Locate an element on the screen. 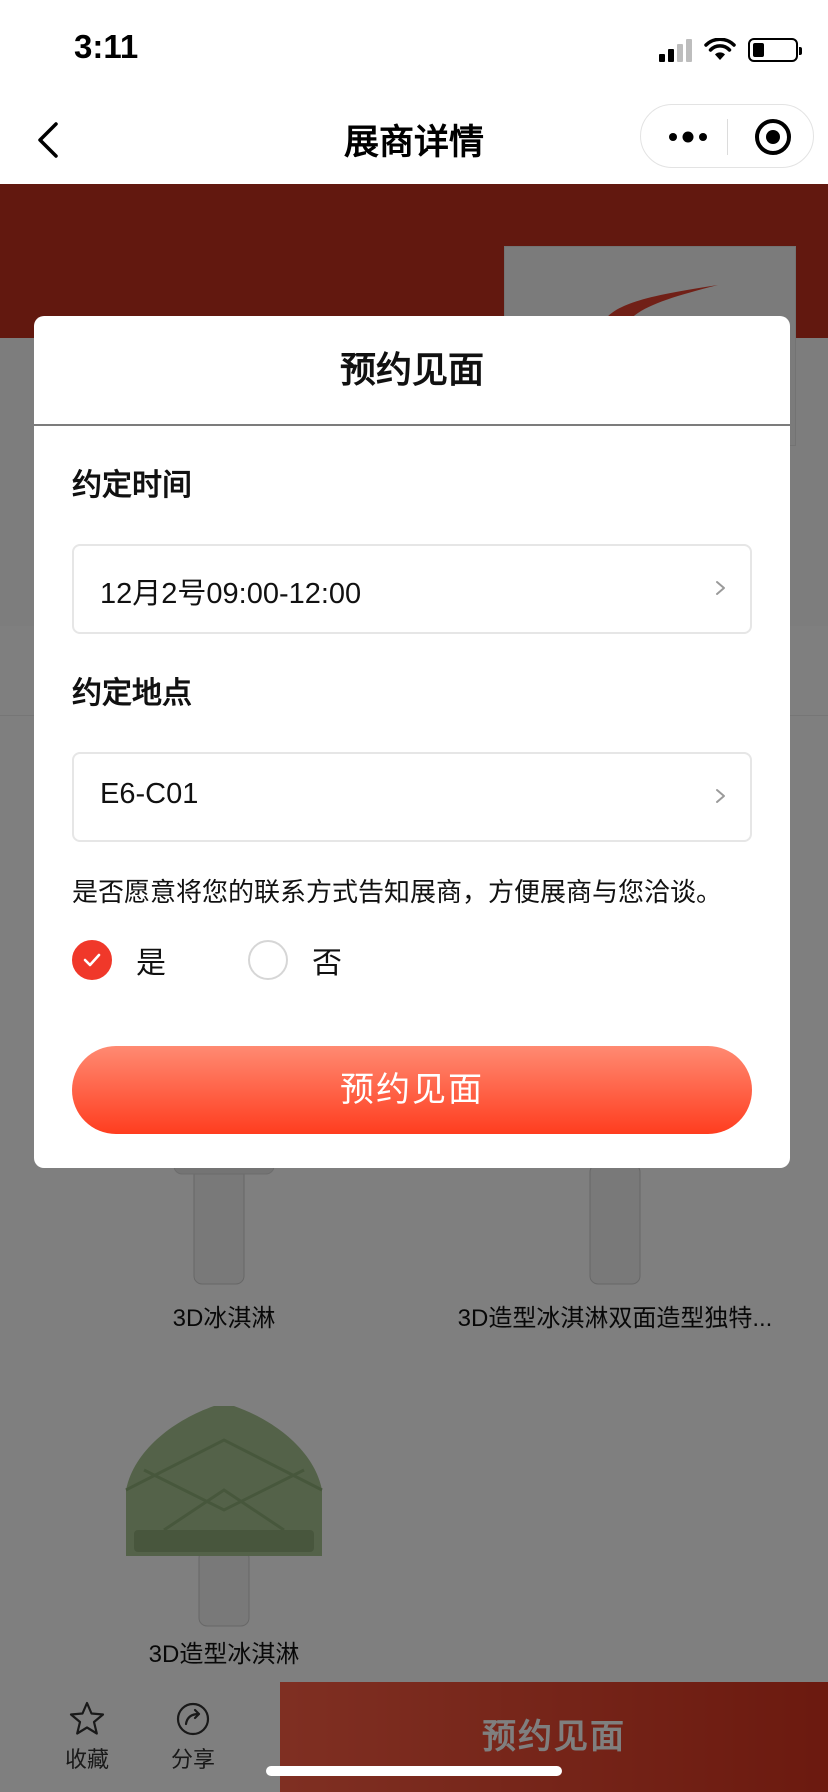  capsule-divider is located at coordinates (727, 137).